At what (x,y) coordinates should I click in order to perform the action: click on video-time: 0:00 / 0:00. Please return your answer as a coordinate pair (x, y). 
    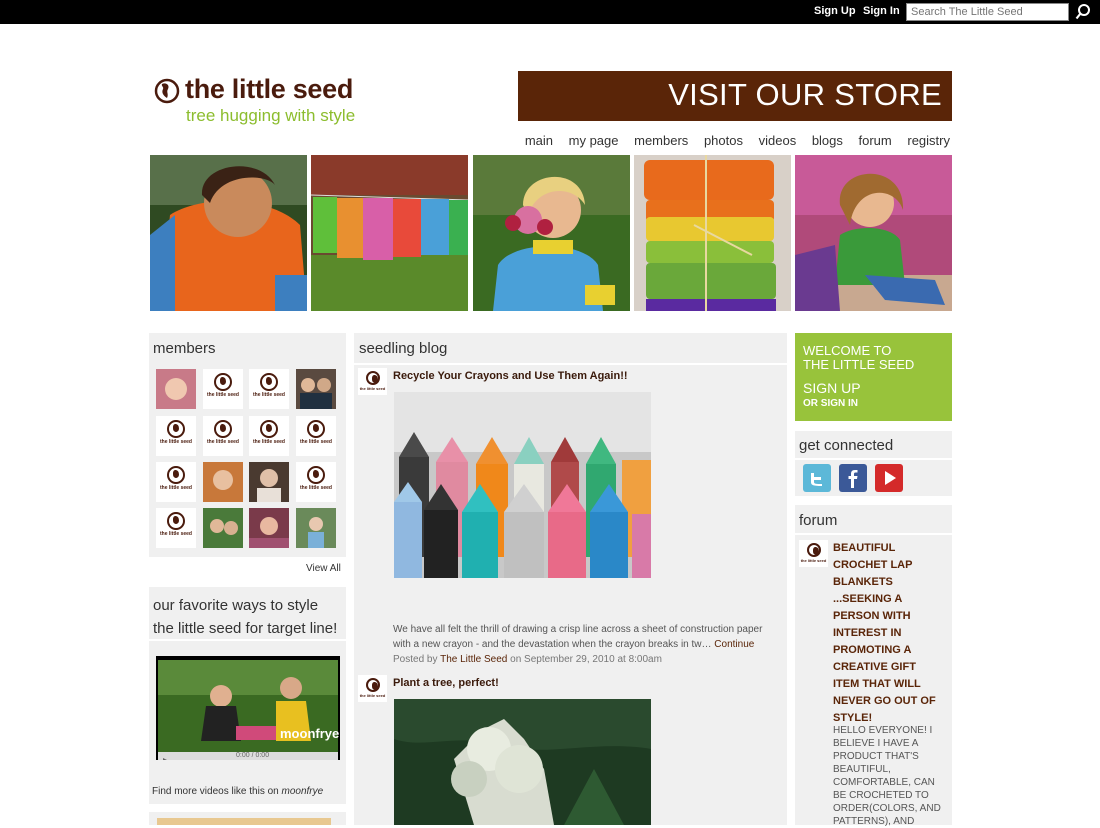
    Looking at the image, I should click on (253, 755).